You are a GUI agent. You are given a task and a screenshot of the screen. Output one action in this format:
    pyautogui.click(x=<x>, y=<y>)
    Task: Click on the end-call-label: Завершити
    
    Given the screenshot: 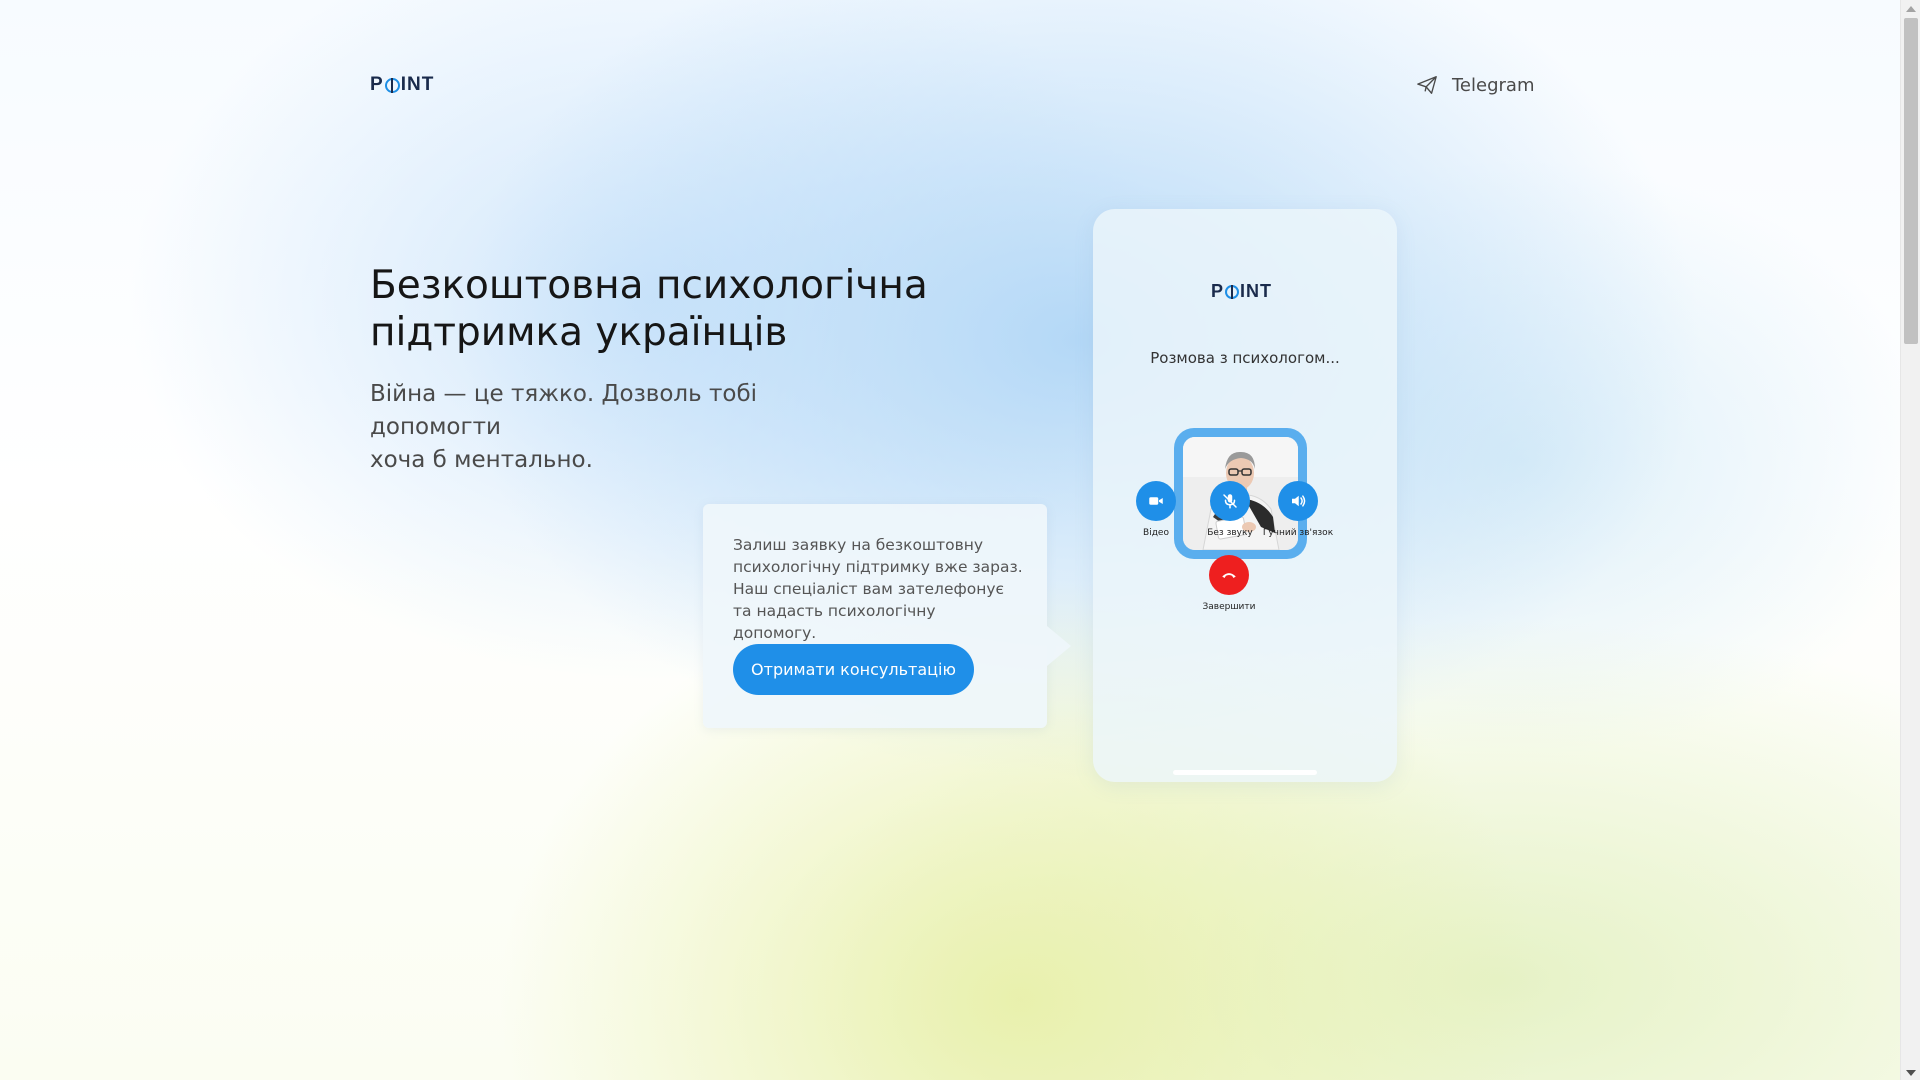 What is the action you would take?
    pyautogui.click(x=1229, y=607)
    